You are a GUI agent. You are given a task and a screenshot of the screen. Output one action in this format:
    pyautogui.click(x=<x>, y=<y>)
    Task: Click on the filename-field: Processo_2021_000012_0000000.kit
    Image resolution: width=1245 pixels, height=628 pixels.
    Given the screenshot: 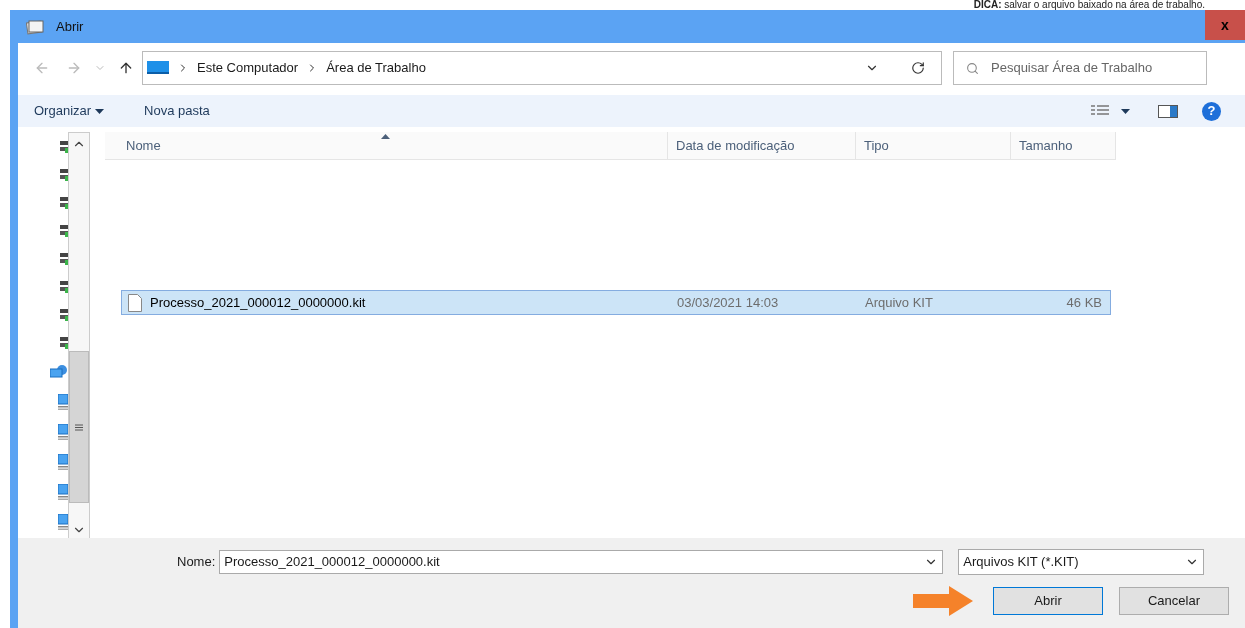 What is the action you would take?
    pyautogui.click(x=581, y=562)
    